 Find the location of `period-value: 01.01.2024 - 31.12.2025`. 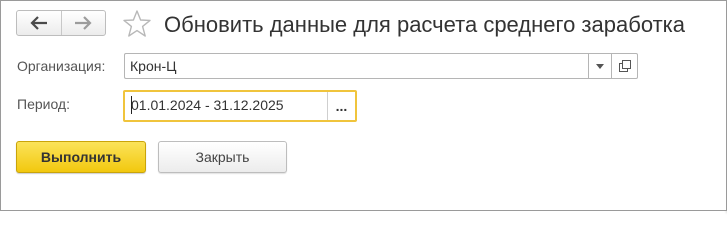

period-value: 01.01.2024 - 31.12.2025 is located at coordinates (207, 105).